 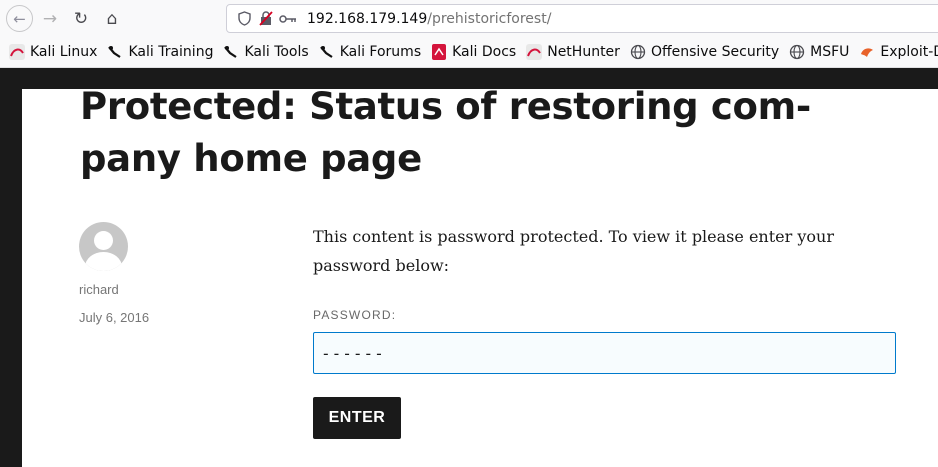 What do you see at coordinates (604, 353) in the screenshot?
I see `password-input` at bounding box center [604, 353].